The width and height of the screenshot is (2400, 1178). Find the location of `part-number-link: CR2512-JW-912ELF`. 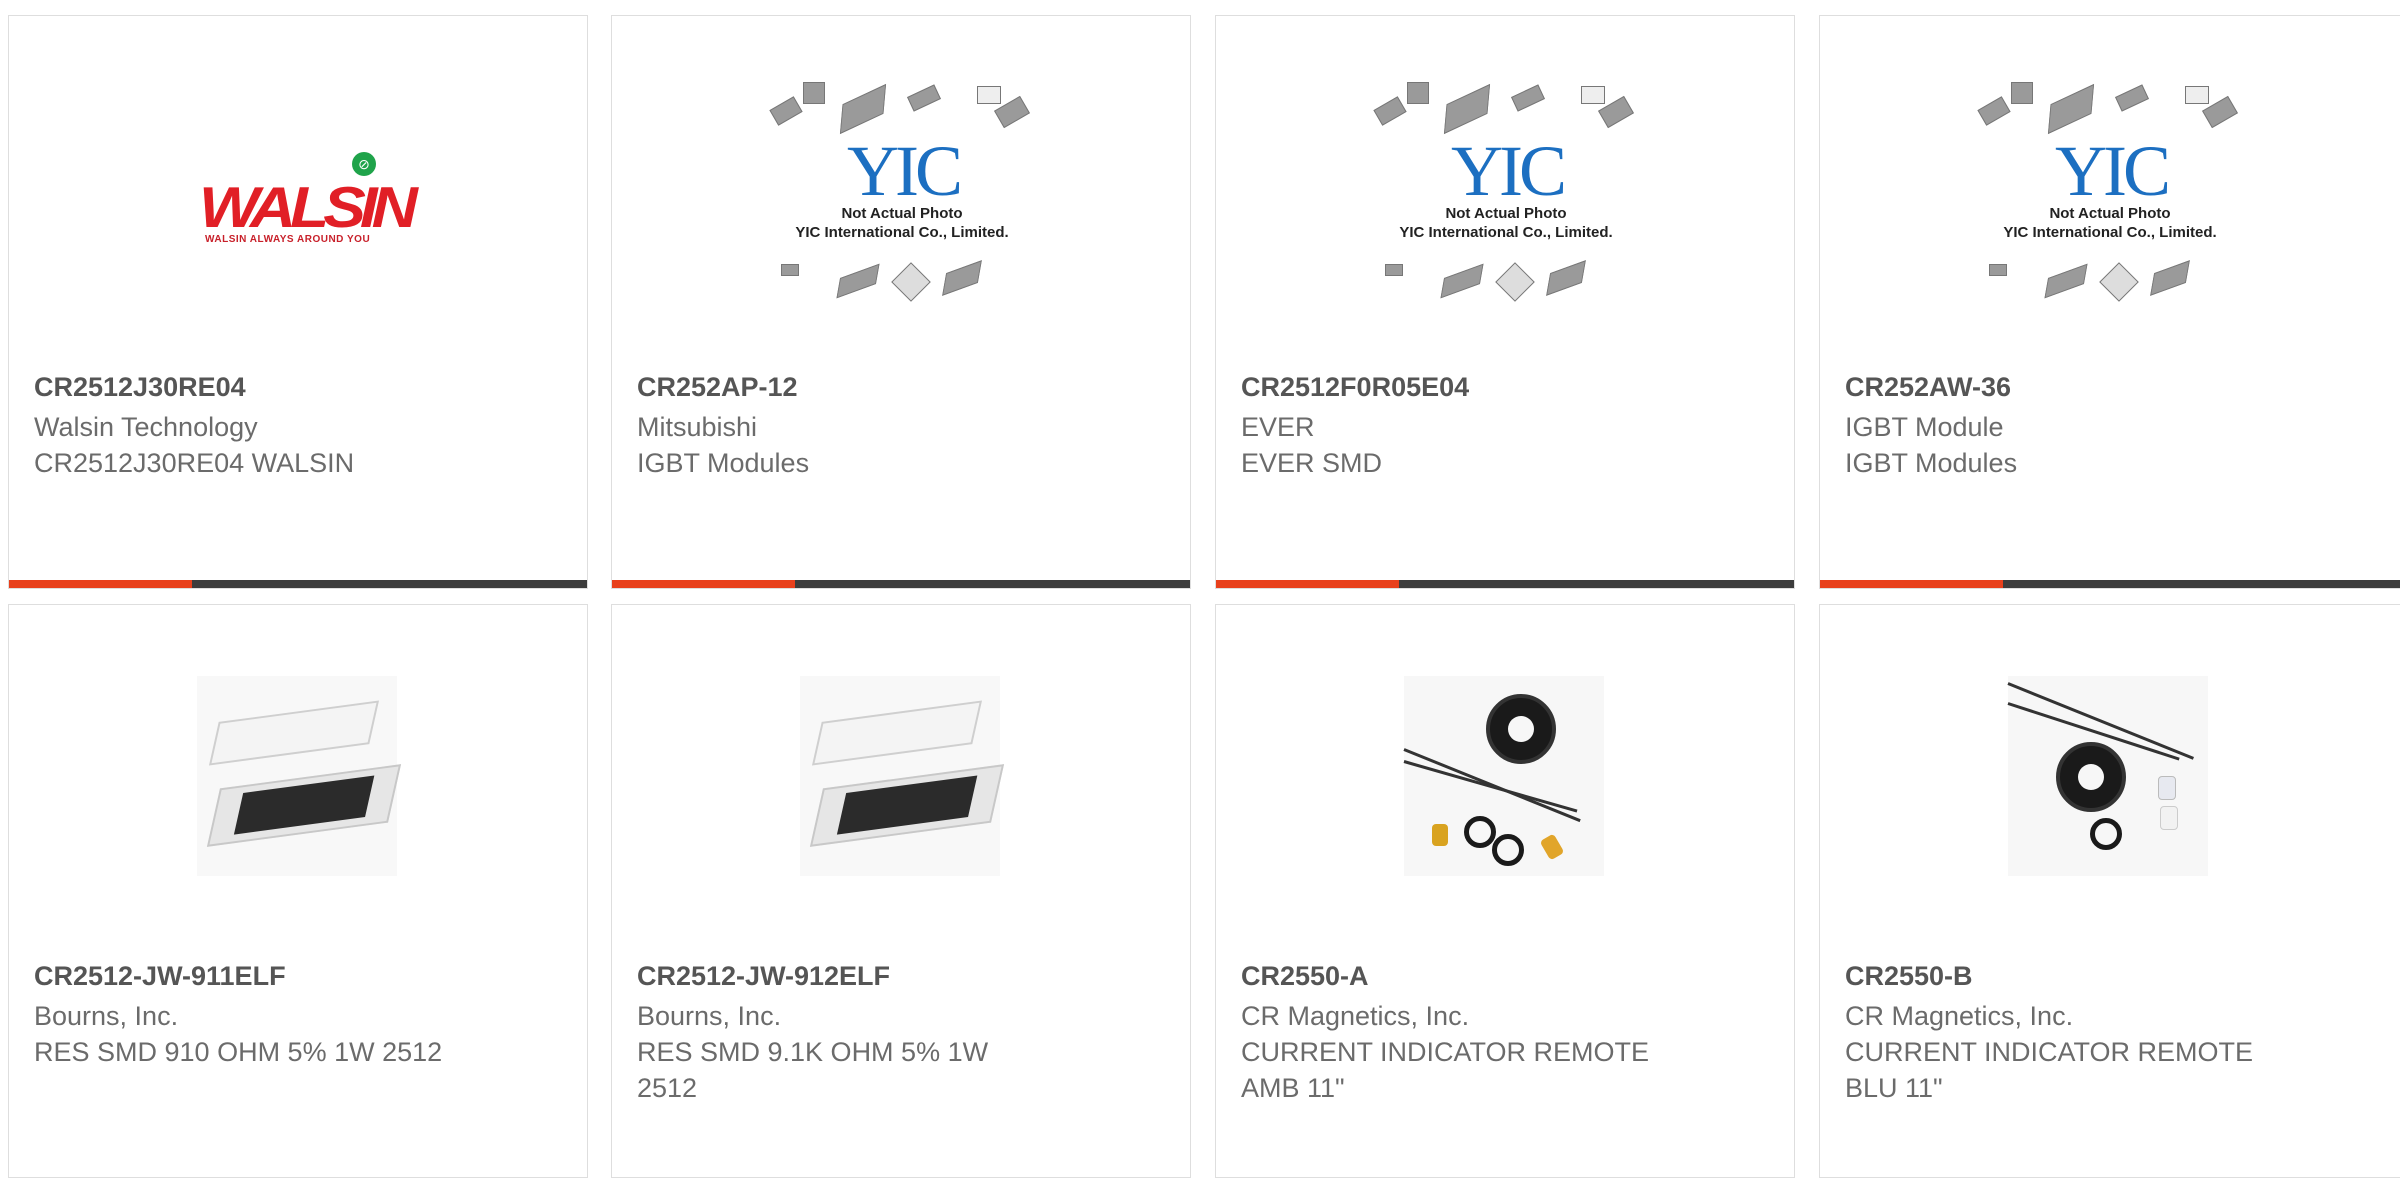

part-number-link: CR2512-JW-912ELF is located at coordinates (763, 976).